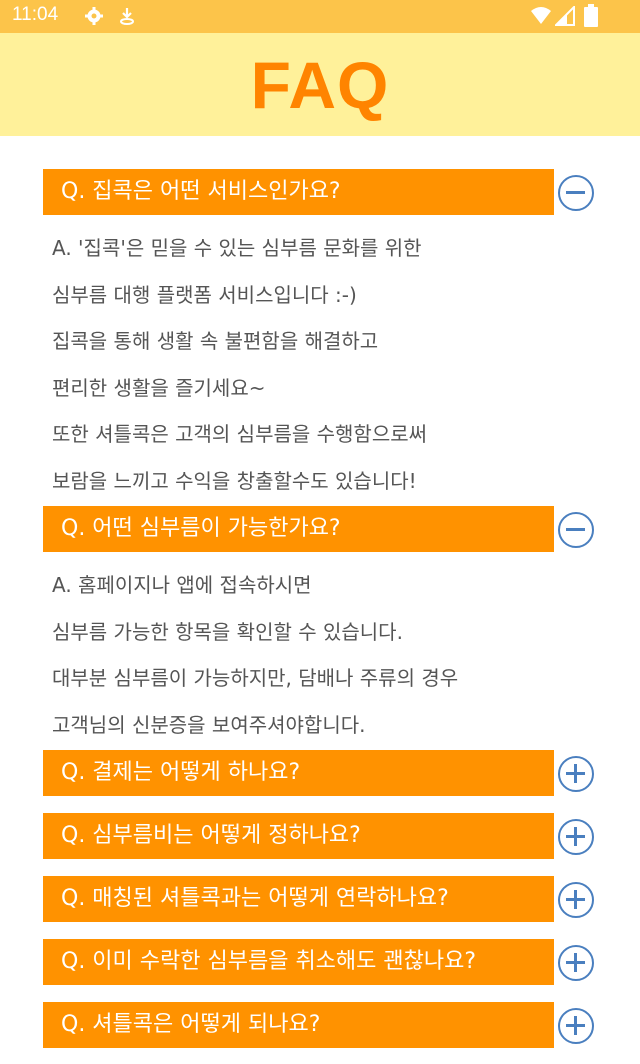  Describe the element at coordinates (298, 962) in the screenshot. I see `faq-question: Q. 이미 수락한 심부름을 취소해도 괜찮나요?` at that location.